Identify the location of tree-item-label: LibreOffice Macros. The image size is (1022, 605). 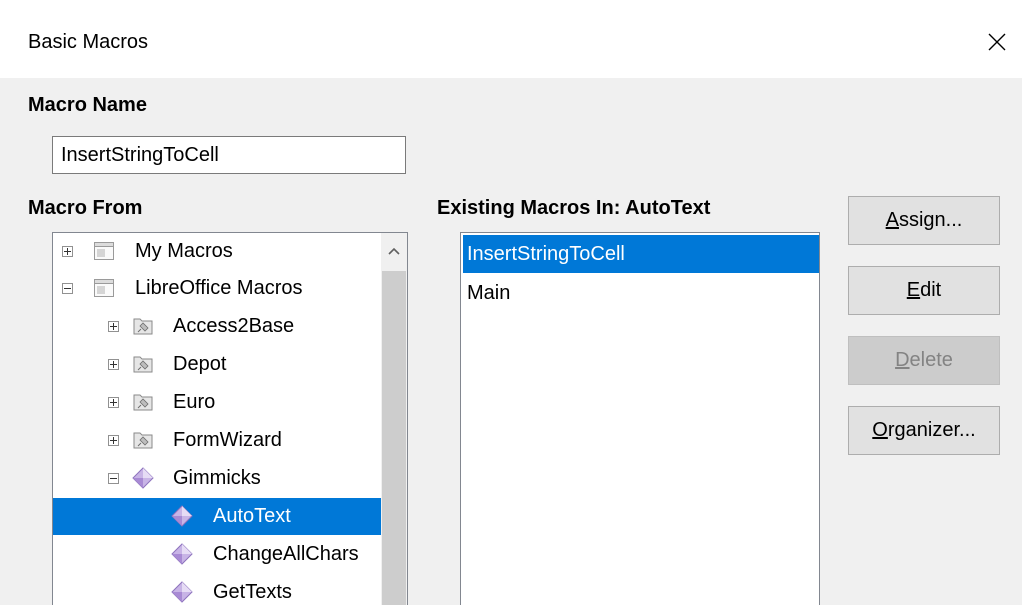
(219, 288).